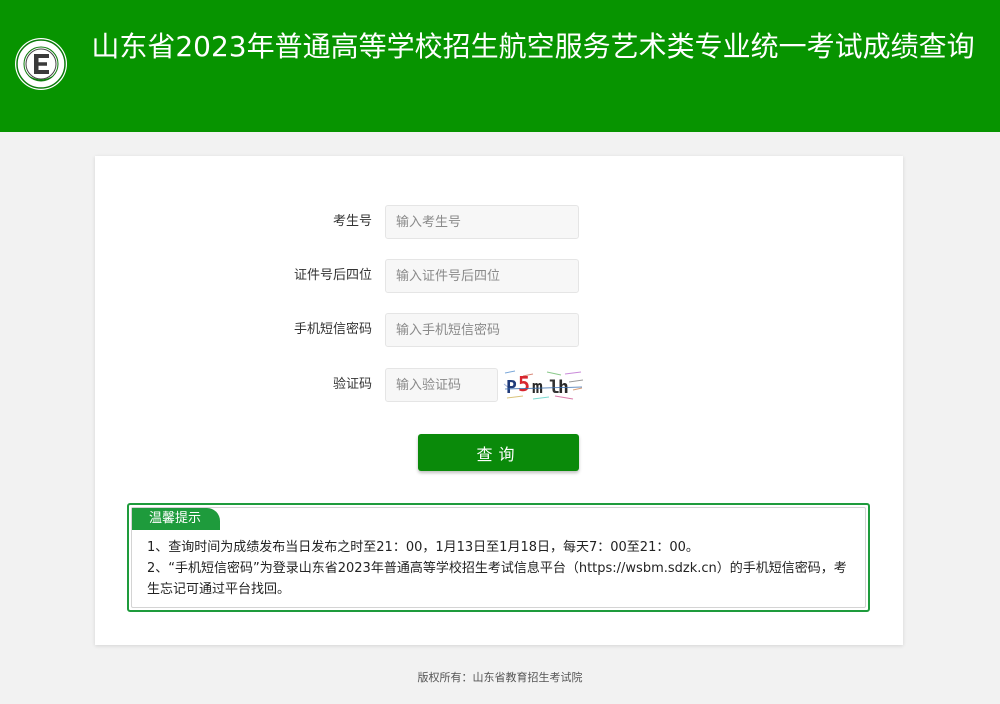  I want to click on sms-password-row: 手机短信密码, so click(499, 330).